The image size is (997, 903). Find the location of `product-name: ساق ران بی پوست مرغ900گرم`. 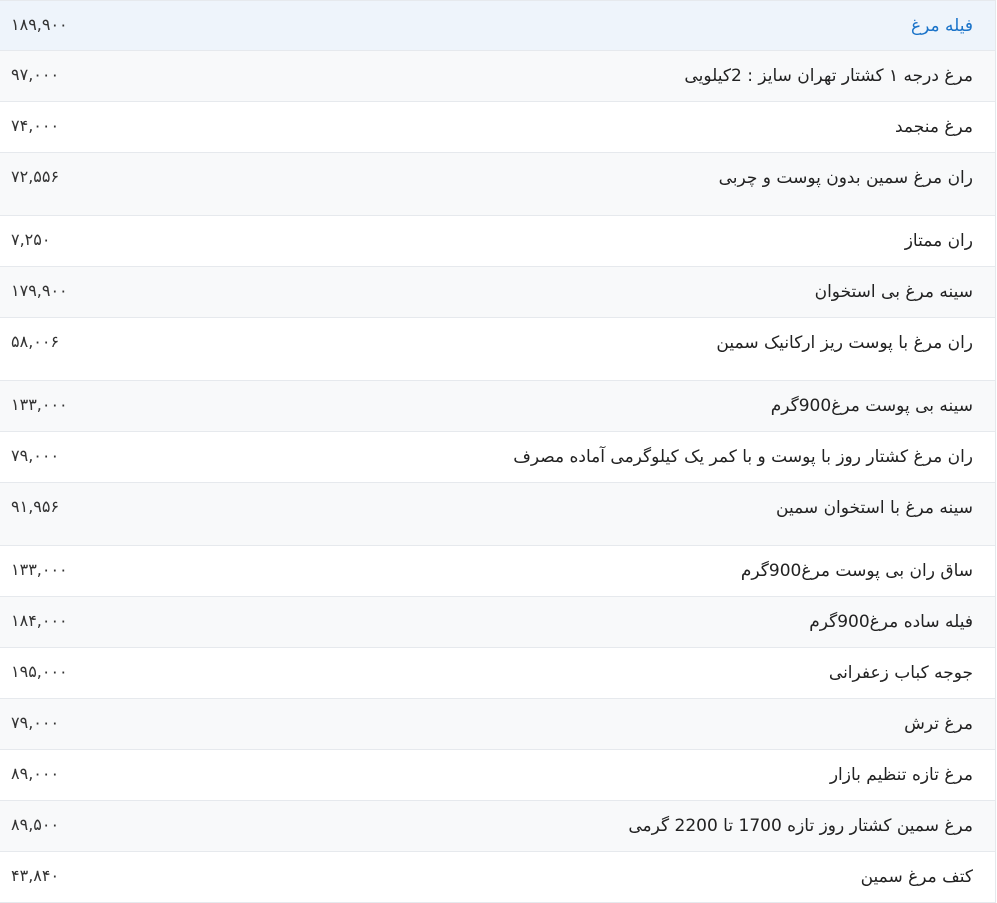

product-name: ساق ران بی پوست مرغ900گرم is located at coordinates (856, 571).